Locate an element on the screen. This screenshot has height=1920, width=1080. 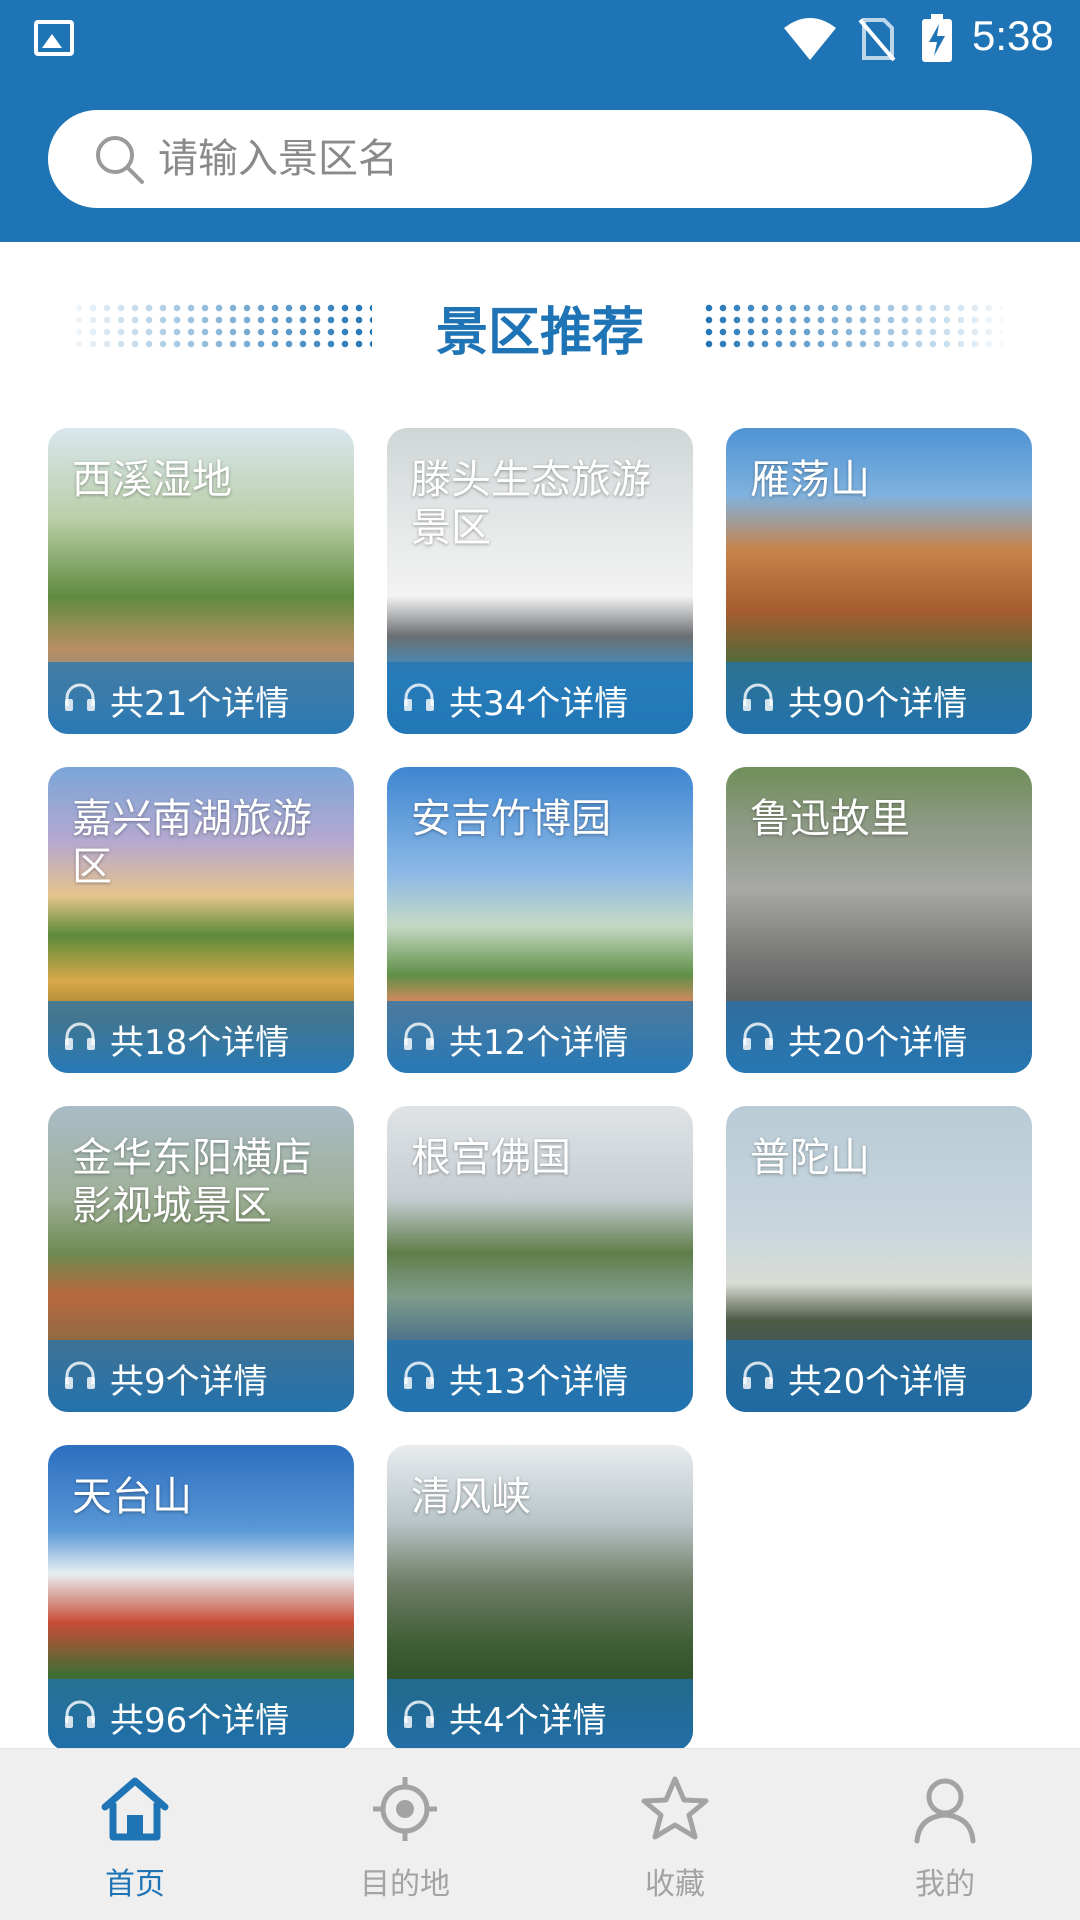
scenic-count: 共96个详情 is located at coordinates (200, 1721).